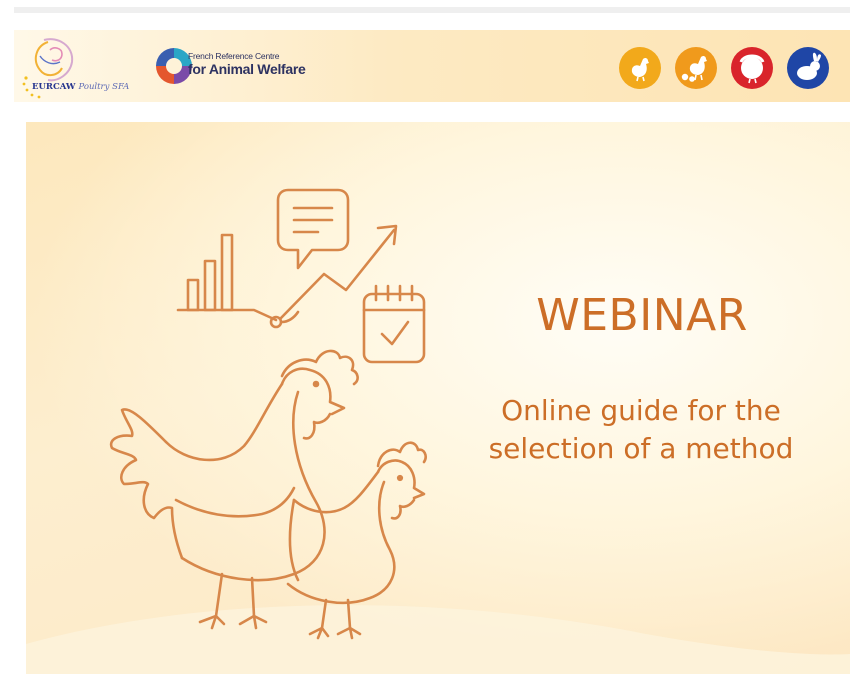 This screenshot has height=674, width=850. Describe the element at coordinates (752, 68) in the screenshot. I see `turkey-icon` at that location.